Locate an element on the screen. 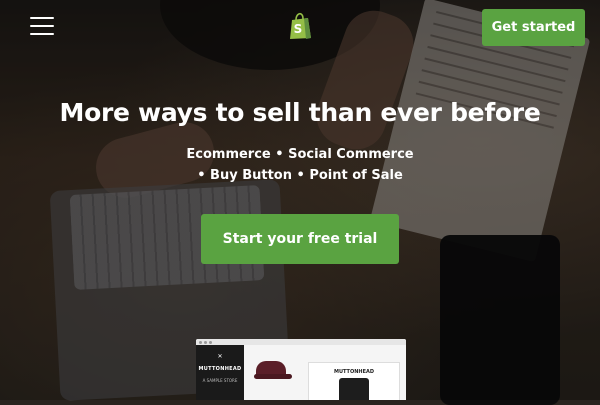  hero-headline: More ways to sell than ever before is located at coordinates (300, 112).